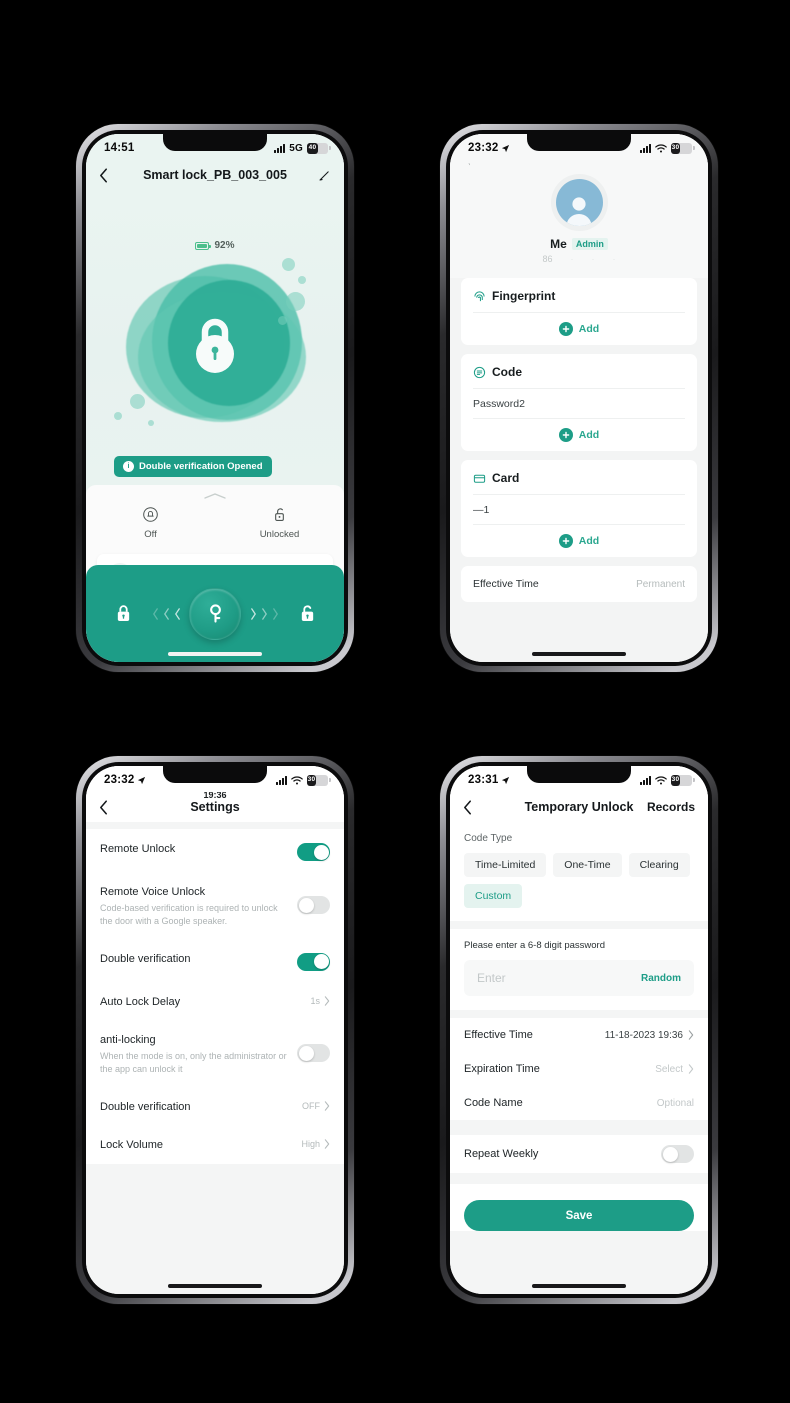  What do you see at coordinates (311, 1105) in the screenshot?
I see `setting-value: OFF` at bounding box center [311, 1105].